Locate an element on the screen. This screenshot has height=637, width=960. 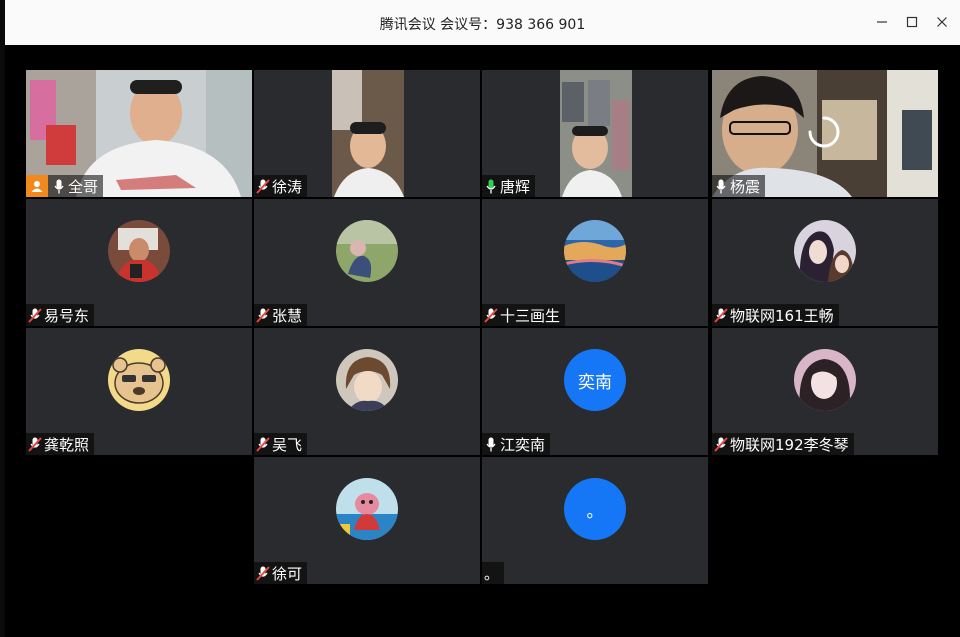
minimize-icon is located at coordinates (882, 22).